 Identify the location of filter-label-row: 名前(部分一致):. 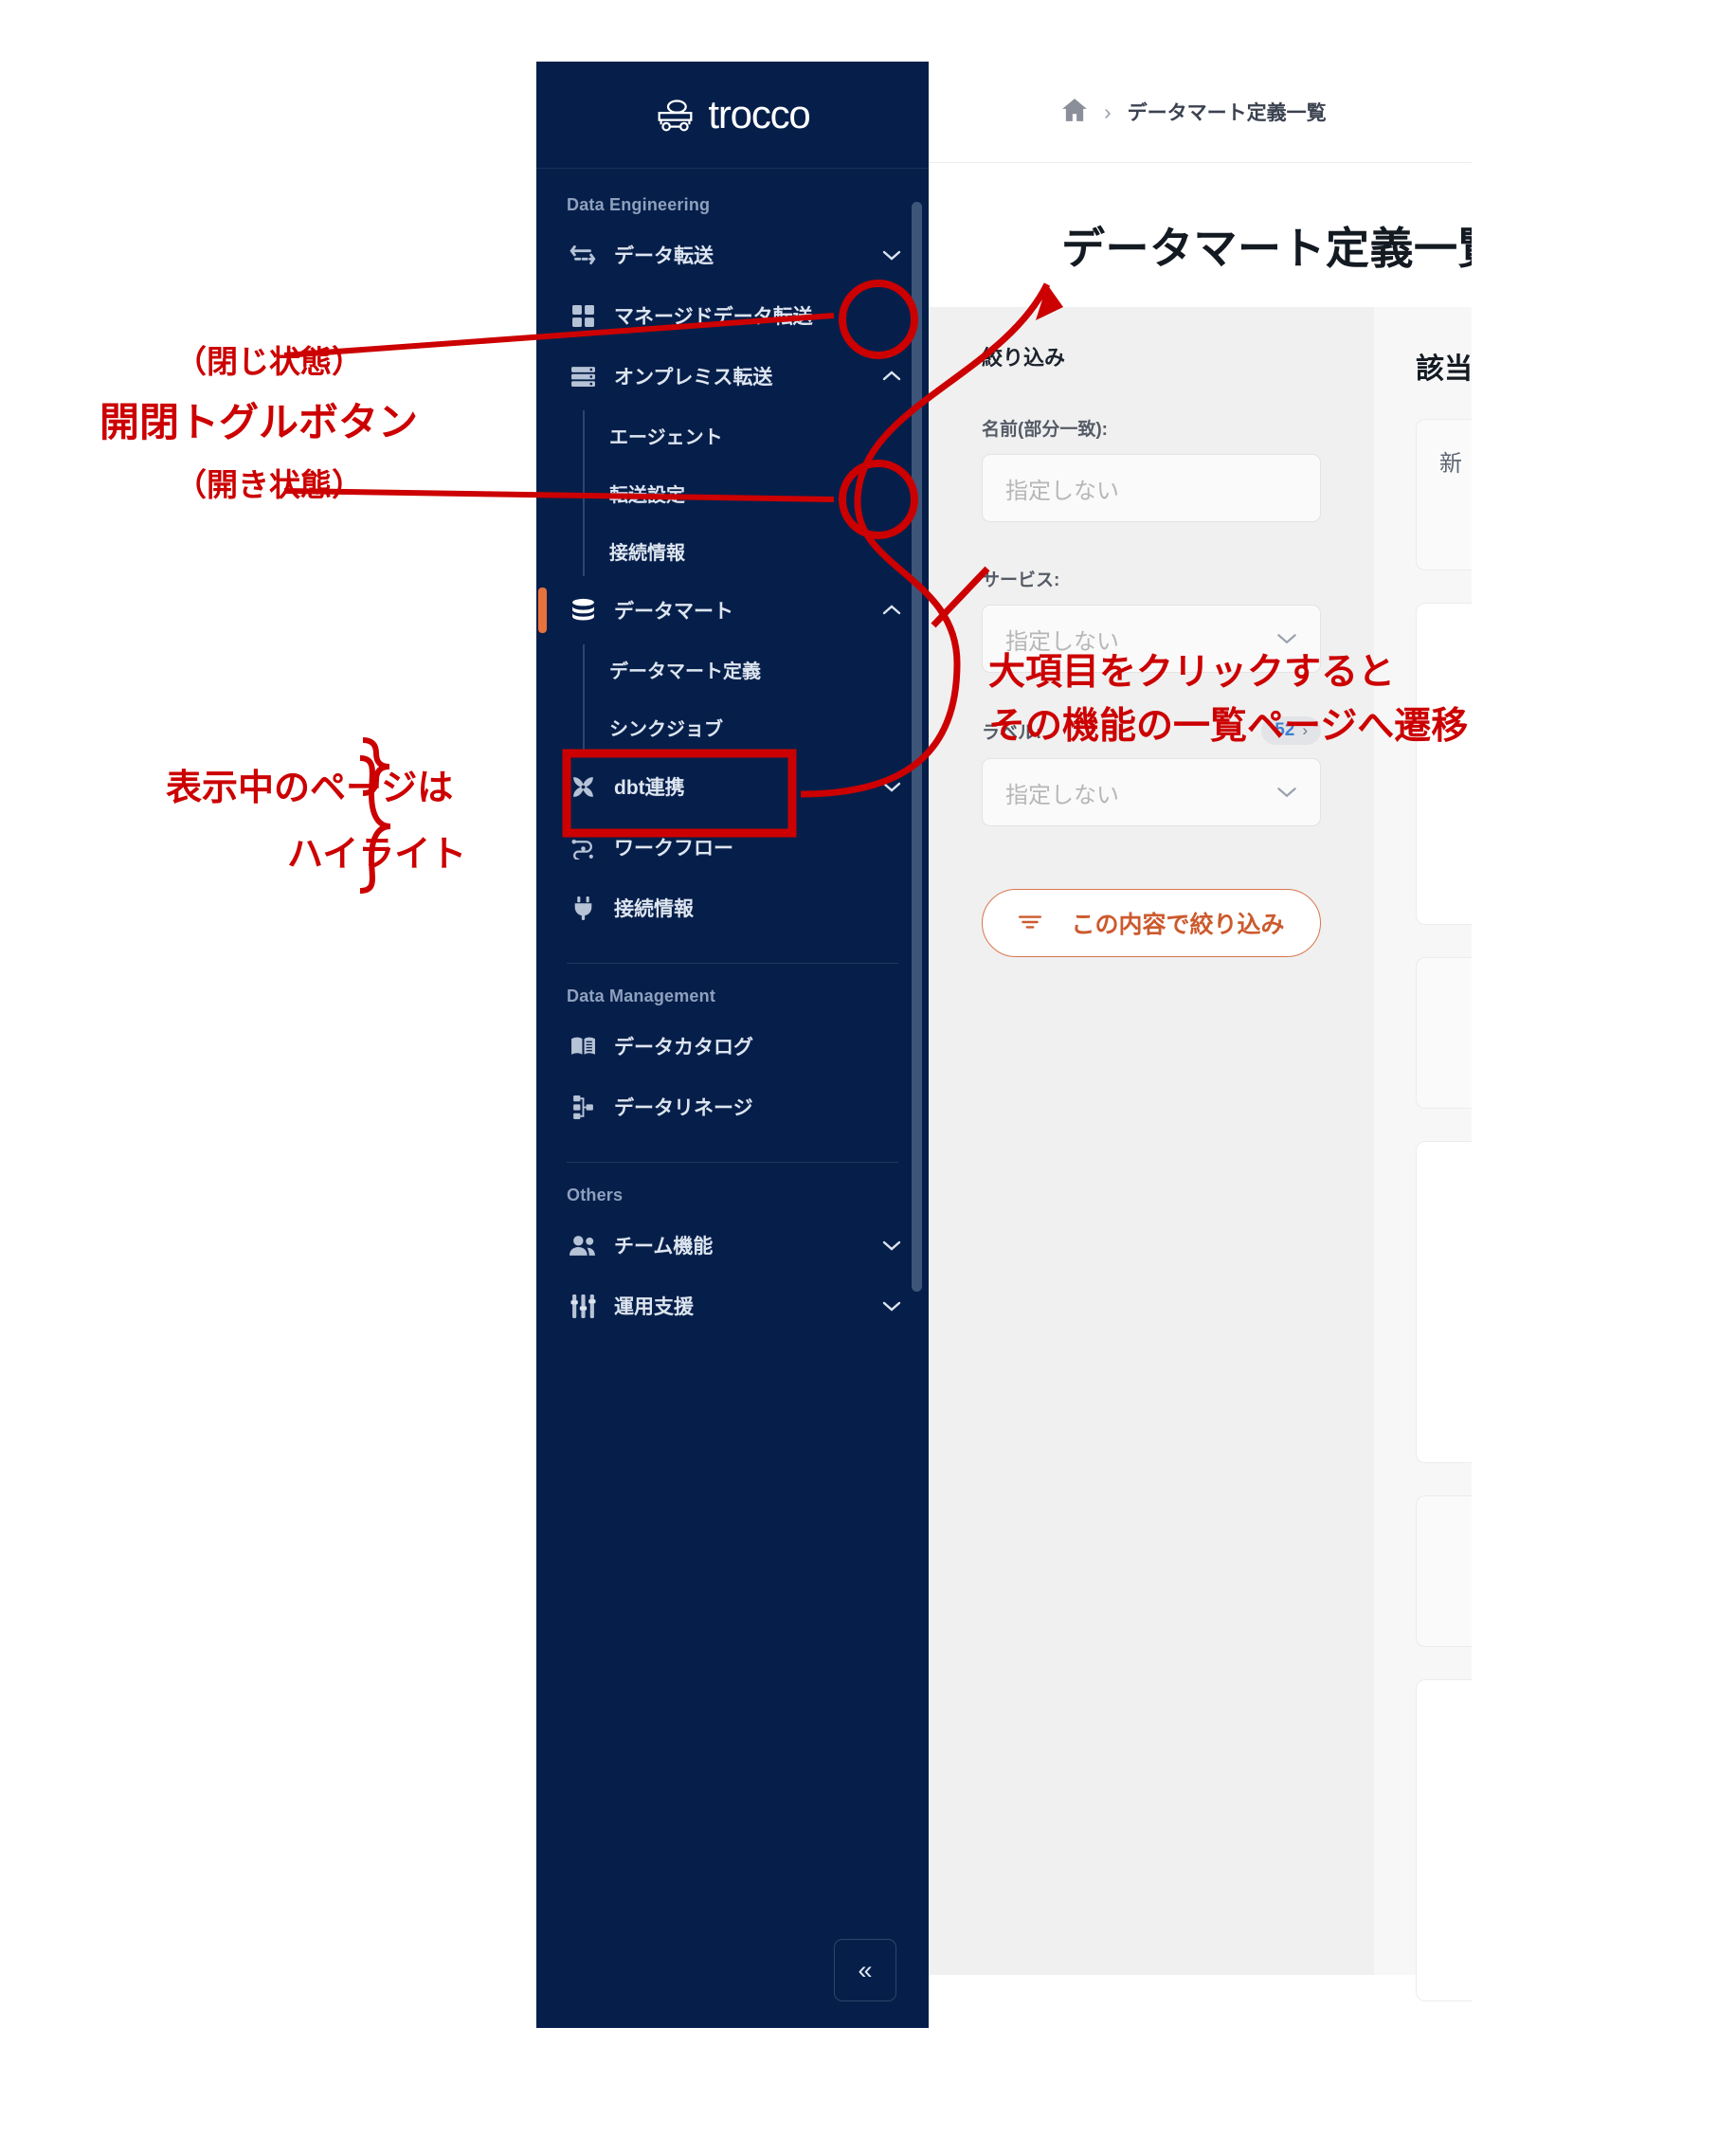
(1151, 428).